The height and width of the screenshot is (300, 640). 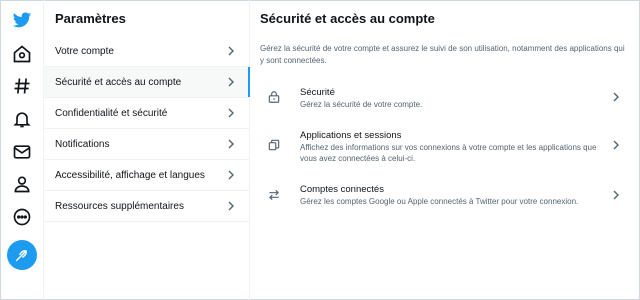 I want to click on option-title: Comptes connectés, so click(x=342, y=189).